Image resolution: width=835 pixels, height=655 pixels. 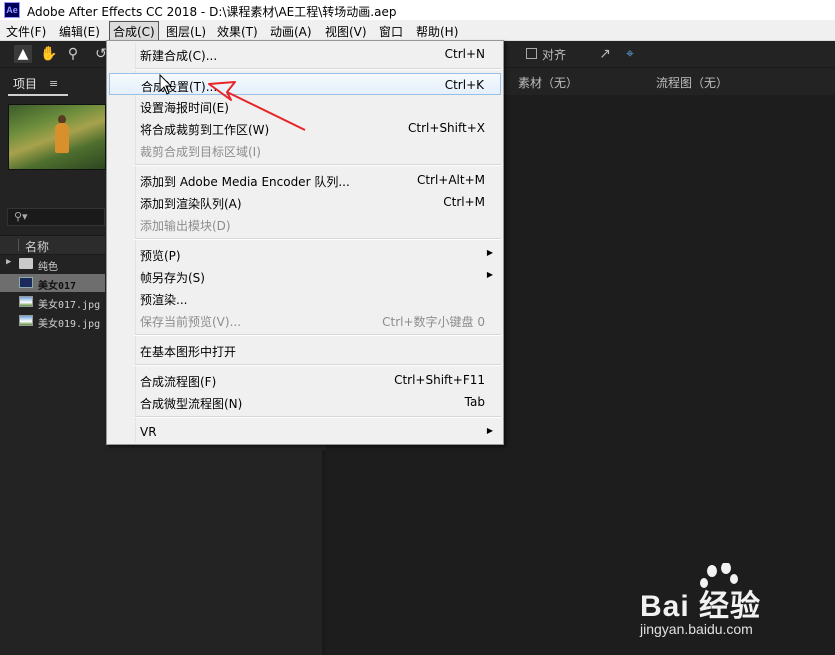 I want to click on panel-divider, so click(x=324, y=552).